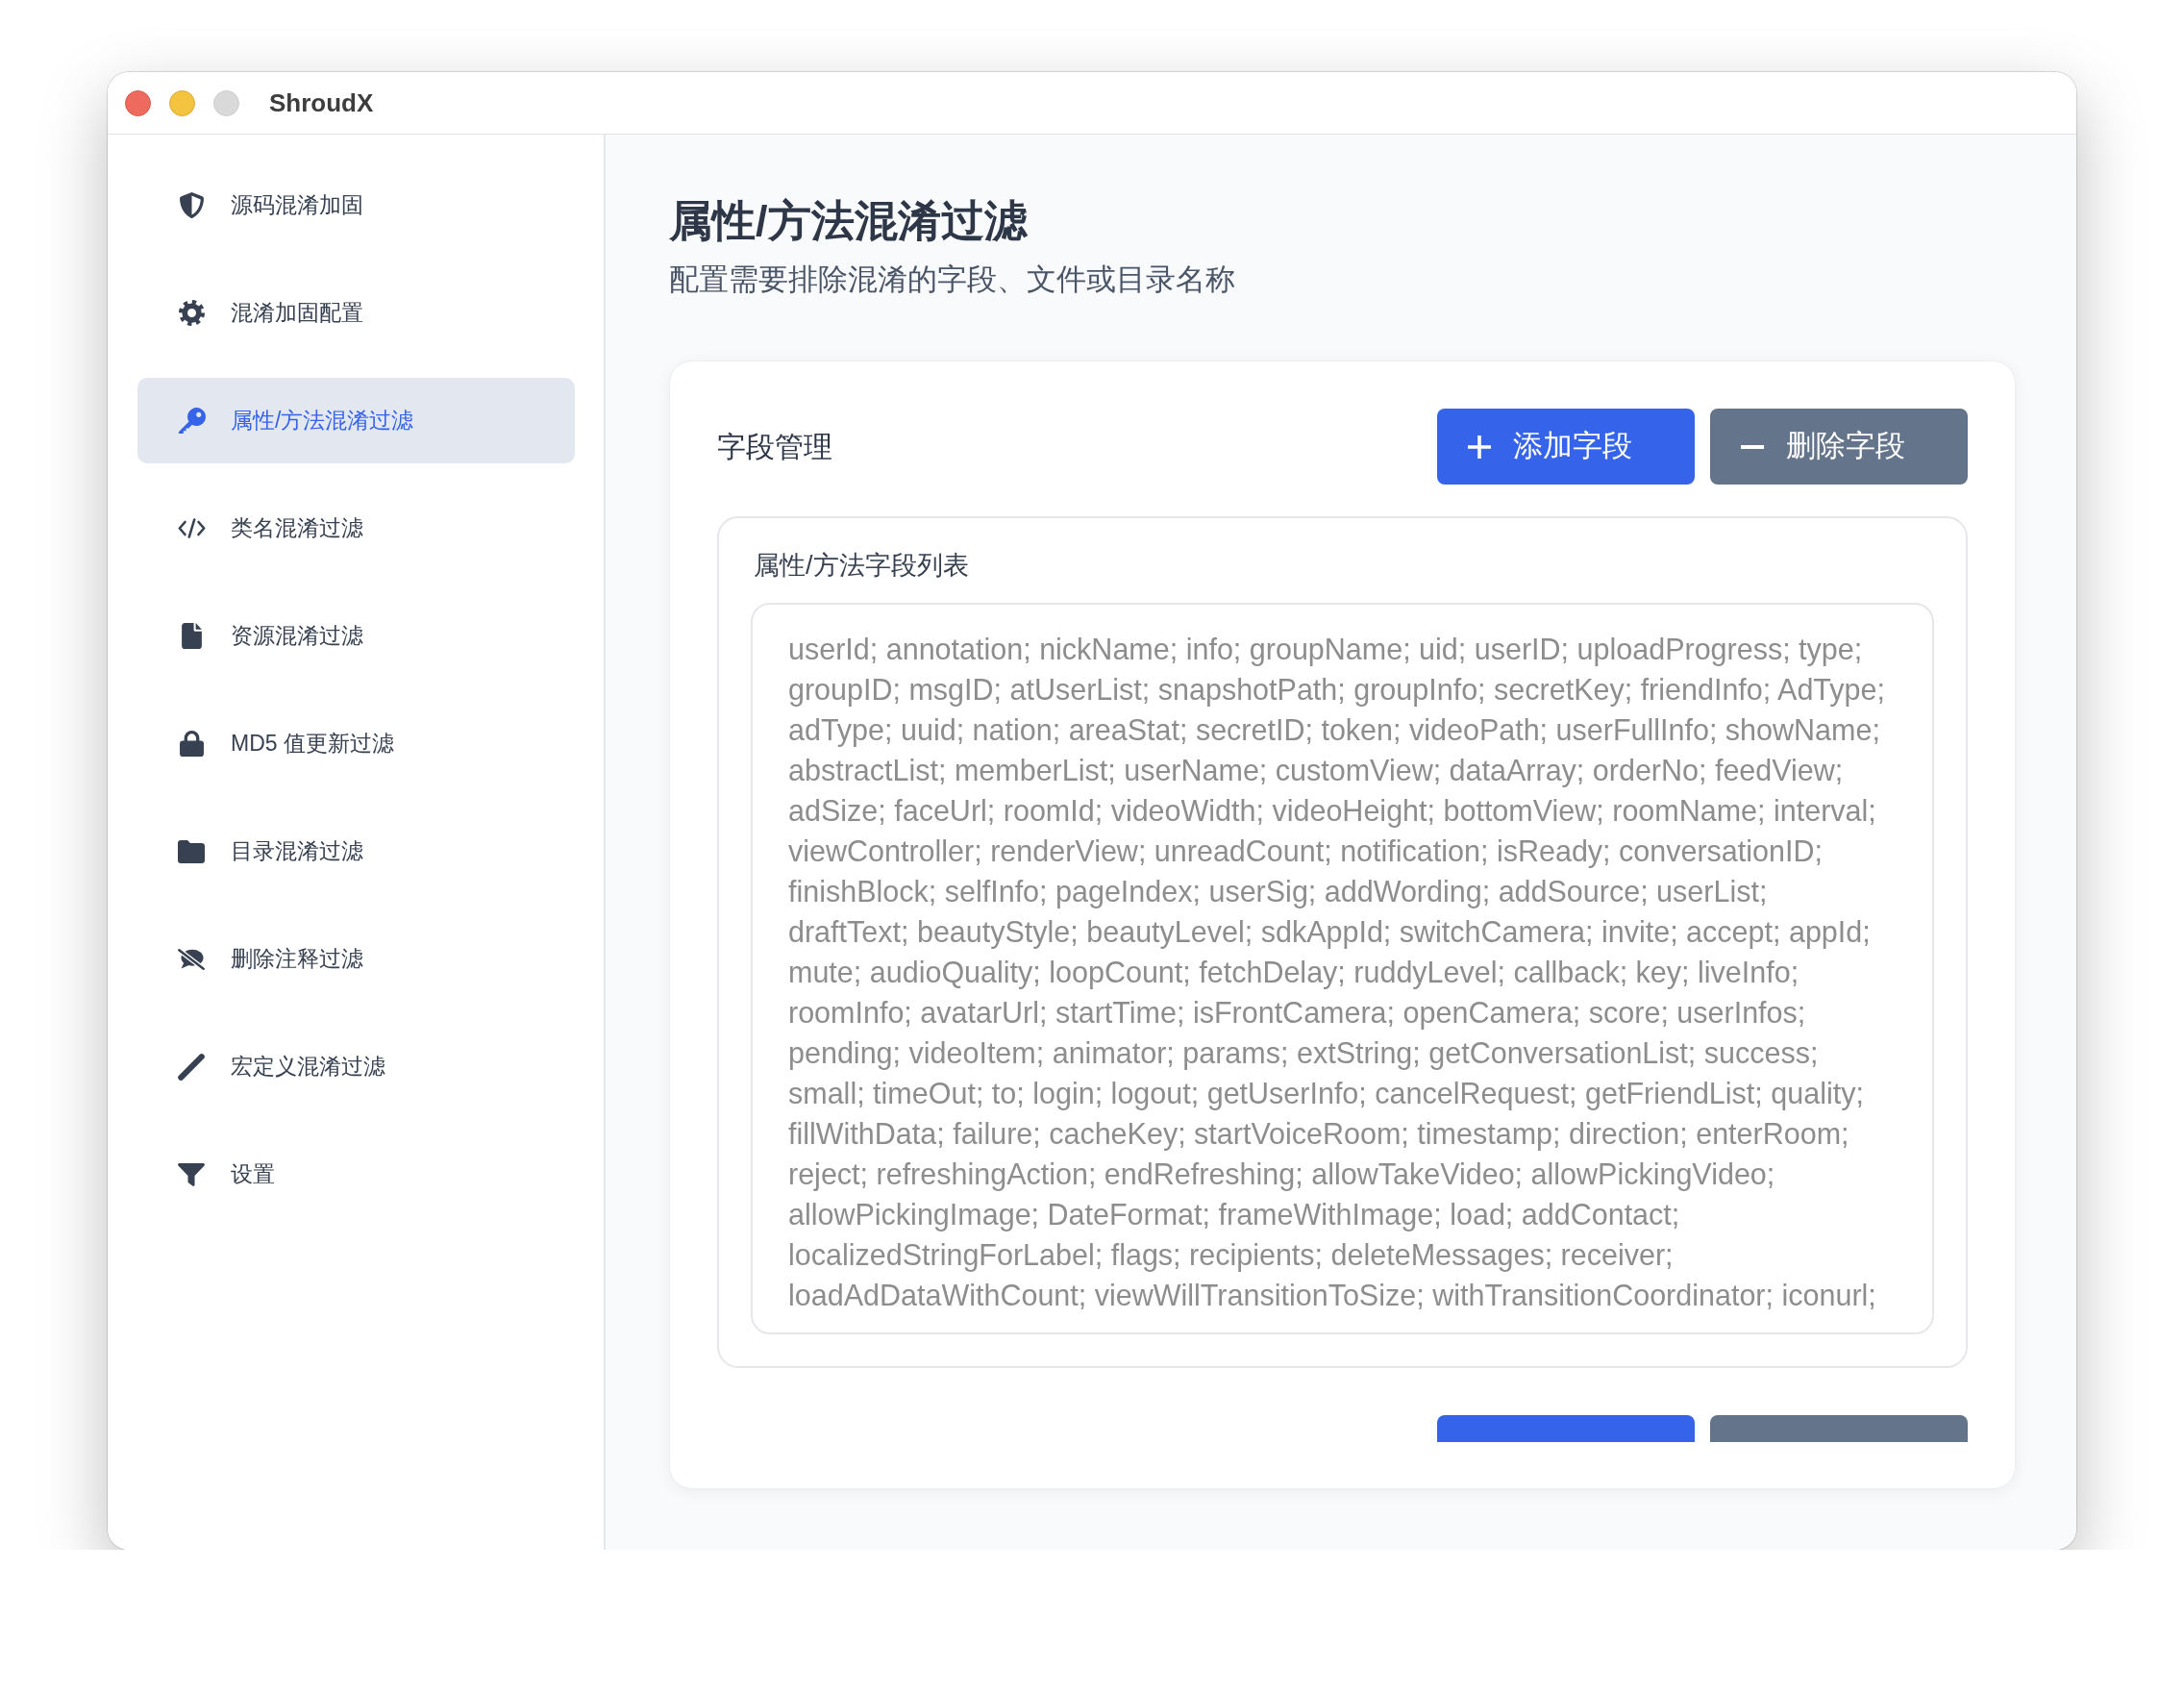  I want to click on key-icon, so click(192, 421).